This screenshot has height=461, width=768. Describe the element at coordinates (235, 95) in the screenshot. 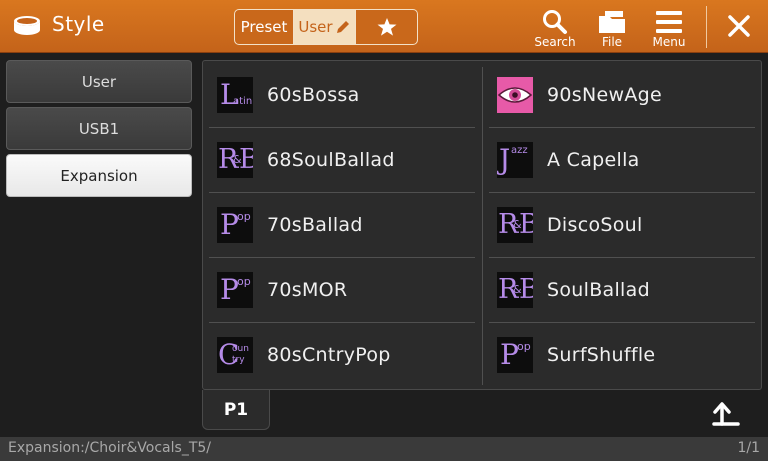

I see `latin-icon: L atin` at that location.